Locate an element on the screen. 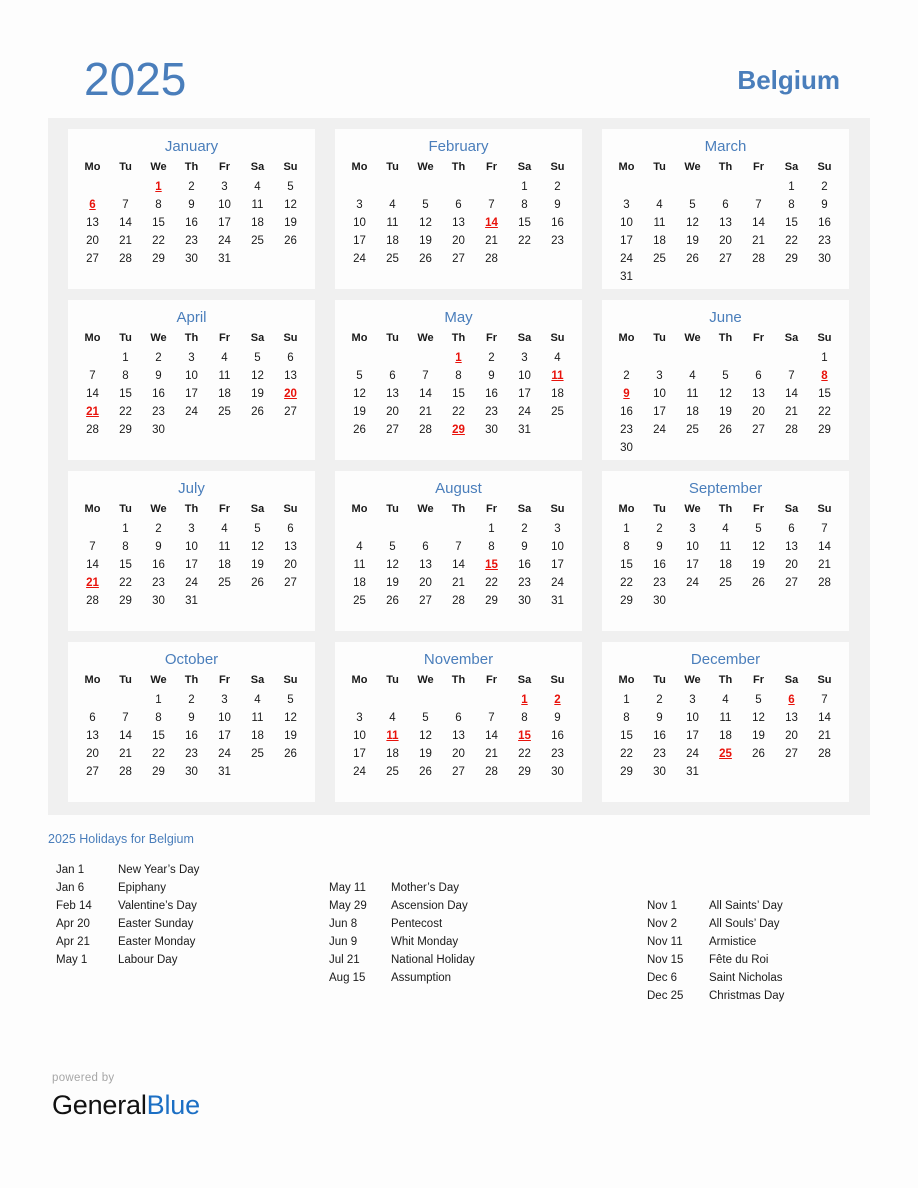 The image size is (918, 1188). day-cell: 4 is located at coordinates (692, 376).